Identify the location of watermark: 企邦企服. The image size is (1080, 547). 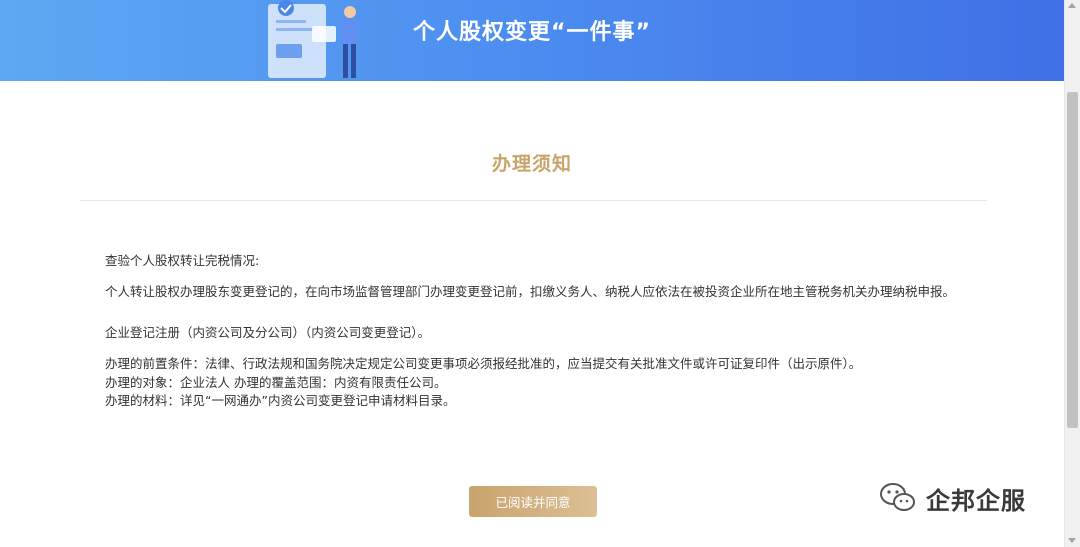
(952, 498).